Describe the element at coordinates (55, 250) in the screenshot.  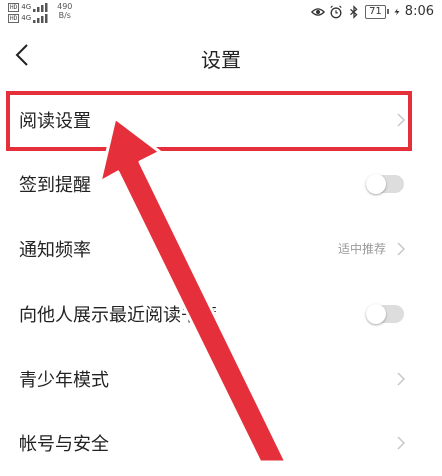
I see `row-label: 通知频率` at that location.